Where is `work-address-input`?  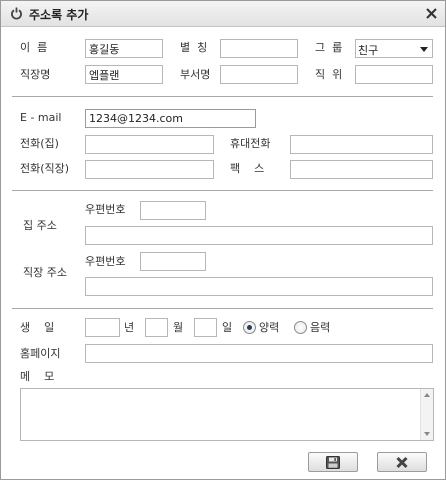
work-address-input is located at coordinates (259, 286).